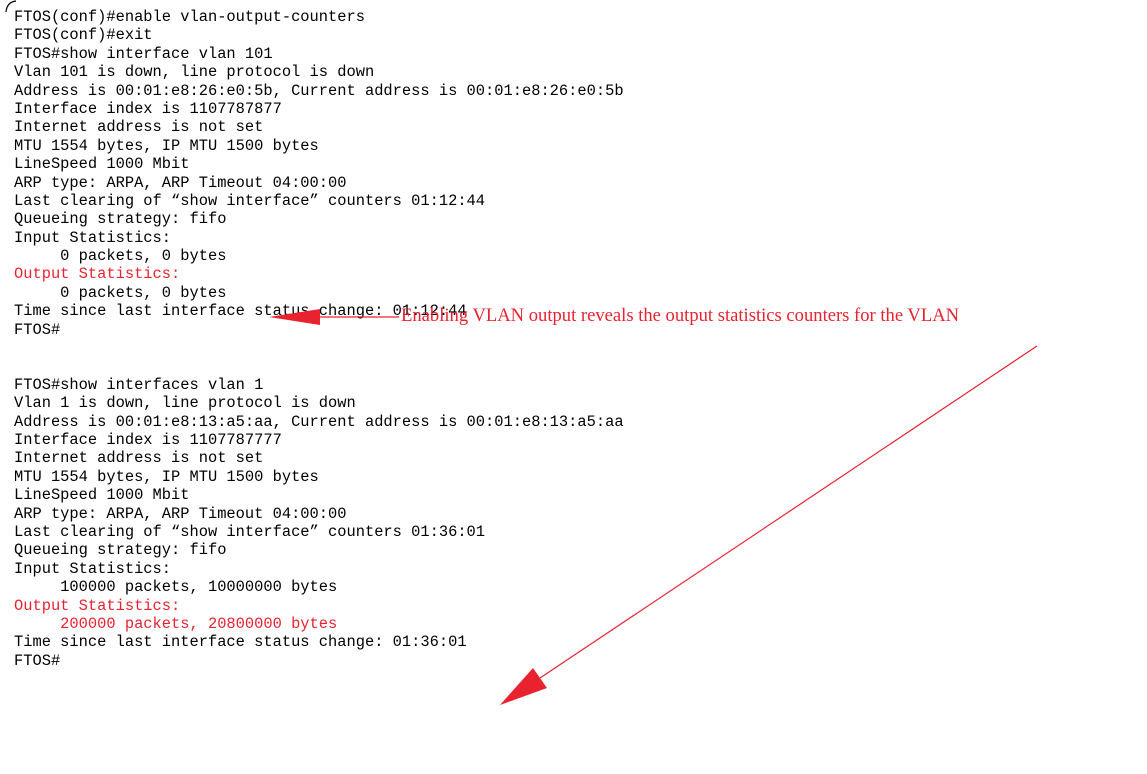 The width and height of the screenshot is (1147, 774). I want to click on arrow-to-output-statistics, so click(334, 317).